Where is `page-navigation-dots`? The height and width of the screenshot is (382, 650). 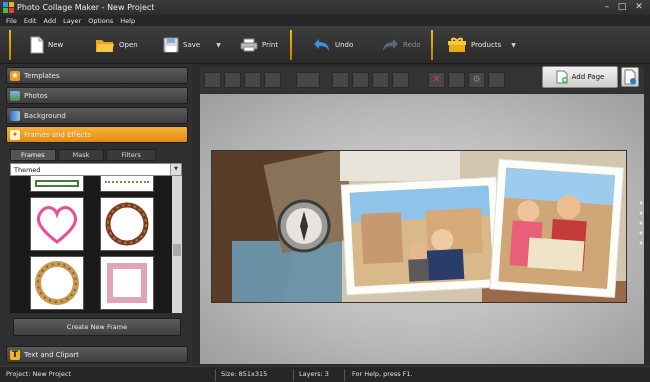 page-navigation-dots is located at coordinates (641, 224).